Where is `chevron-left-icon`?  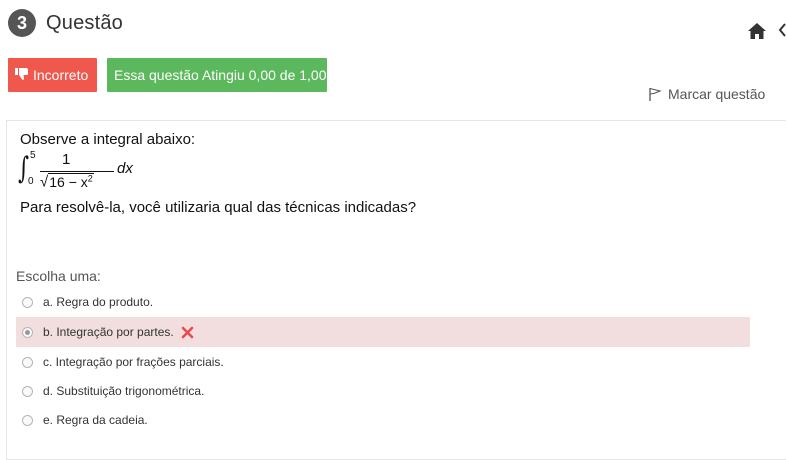
chevron-left-icon is located at coordinates (782, 30).